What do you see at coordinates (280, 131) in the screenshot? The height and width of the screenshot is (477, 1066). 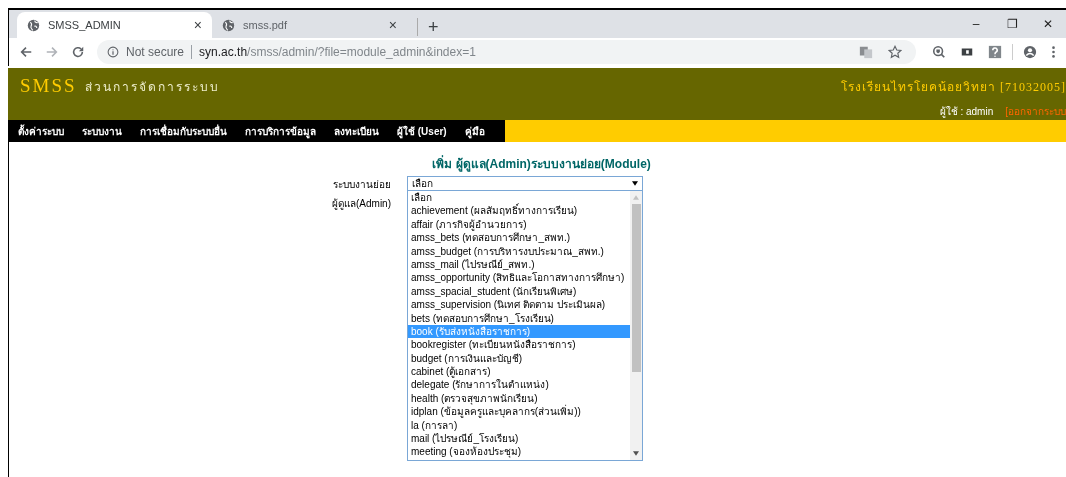 I see `menu-item: การบริการข้อมูล` at bounding box center [280, 131].